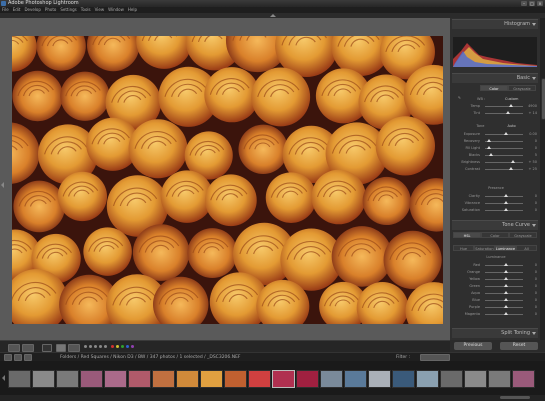 The width and height of the screenshot is (545, 401). What do you see at coordinates (512, 126) in the screenshot?
I see `auto-tone-button: Auto` at bounding box center [512, 126].